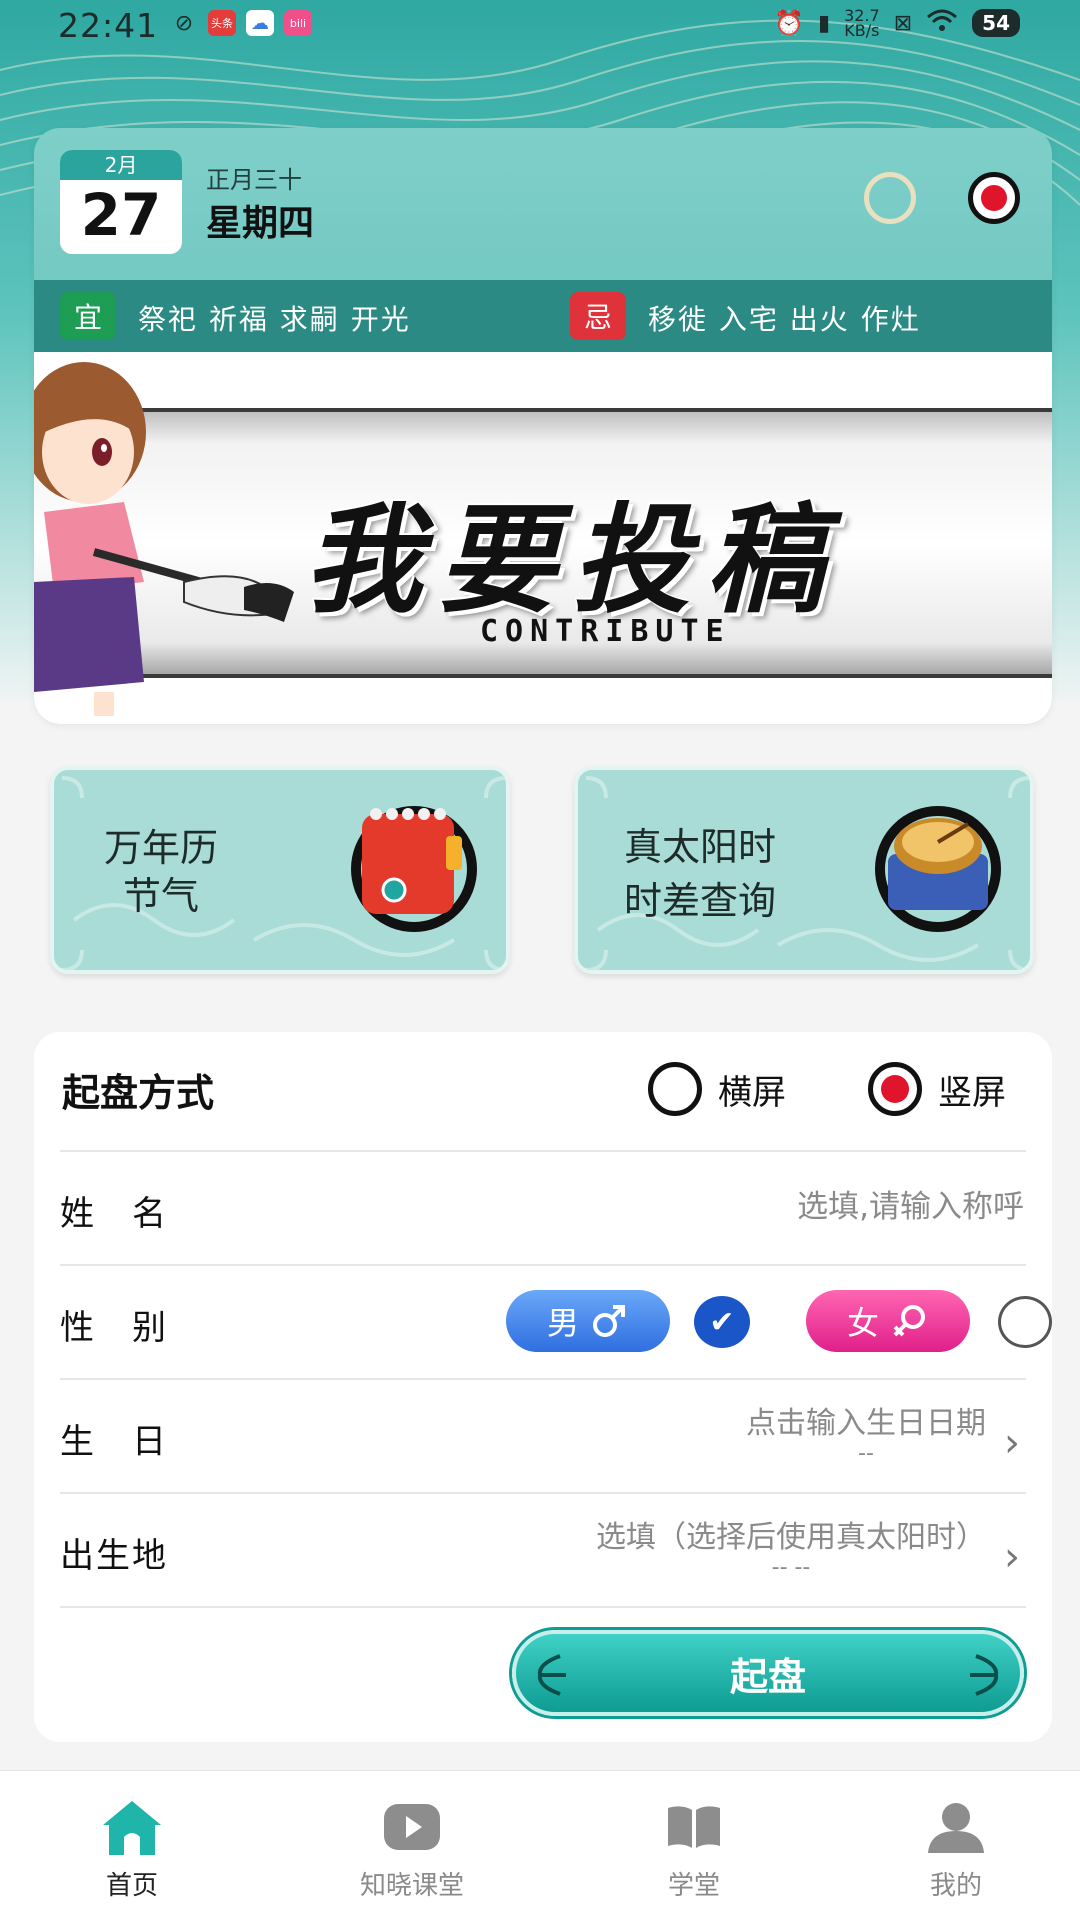 The image size is (1080, 1921). I want to click on gender-row: 性 别 男 ✔ 女, so click(556, 1322).